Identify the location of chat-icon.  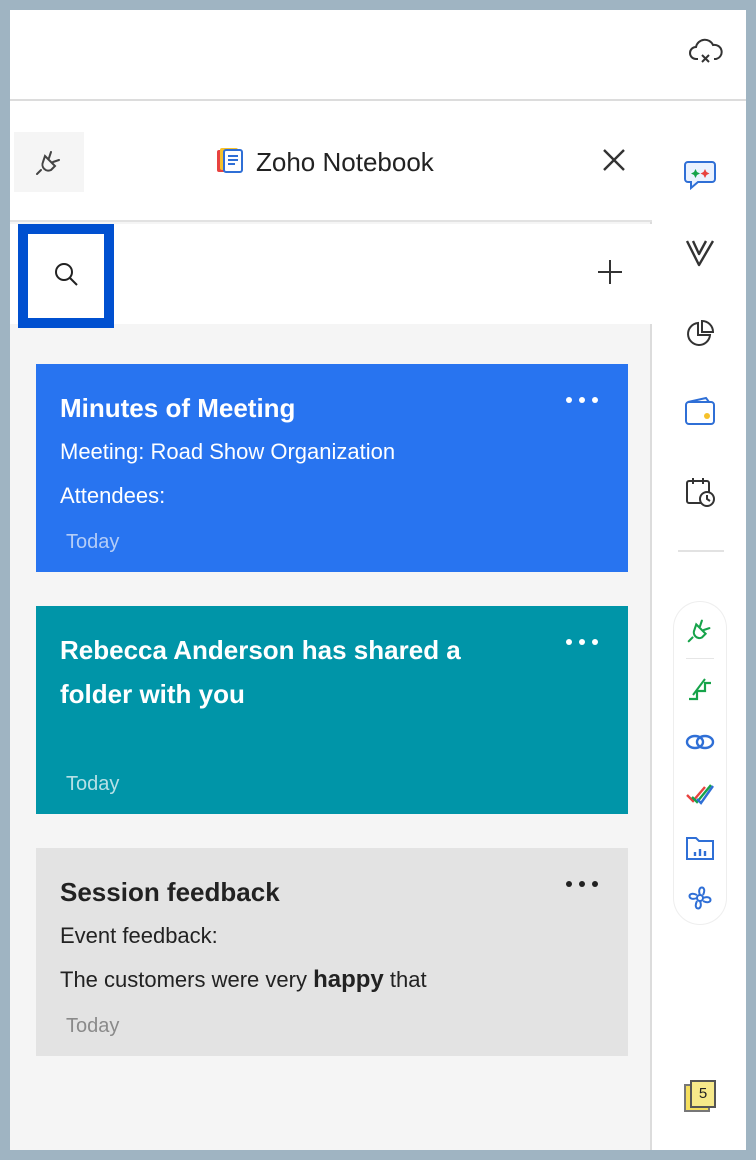
(700, 174).